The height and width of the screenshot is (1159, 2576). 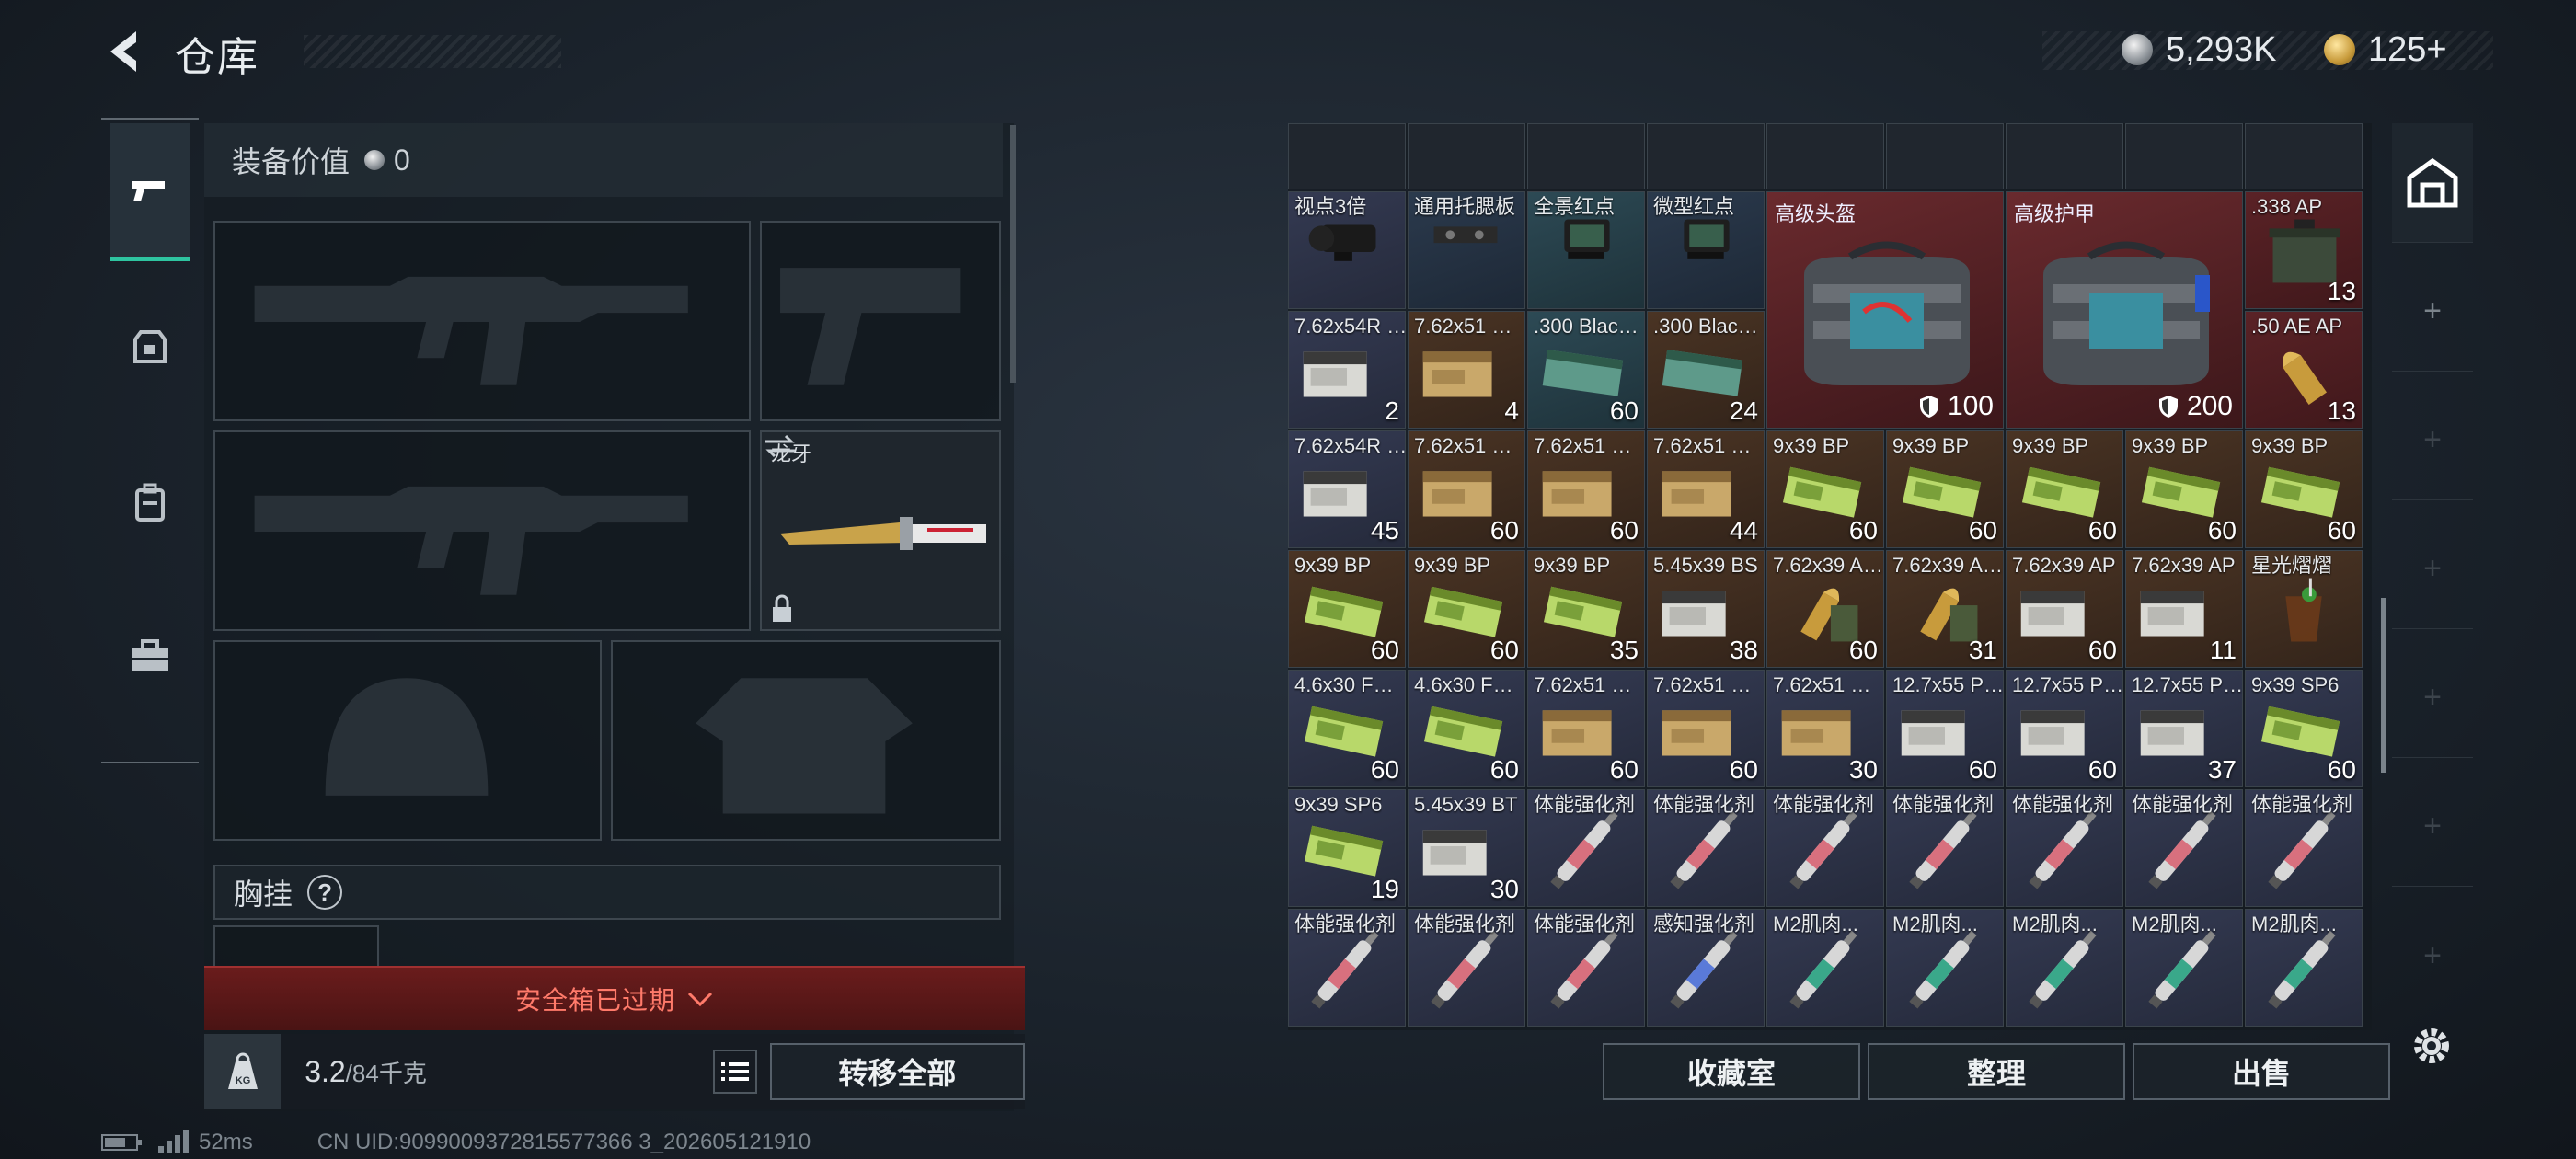 I want to click on ammo-50ae-item: .50 AE AP 13, so click(x=2304, y=370).